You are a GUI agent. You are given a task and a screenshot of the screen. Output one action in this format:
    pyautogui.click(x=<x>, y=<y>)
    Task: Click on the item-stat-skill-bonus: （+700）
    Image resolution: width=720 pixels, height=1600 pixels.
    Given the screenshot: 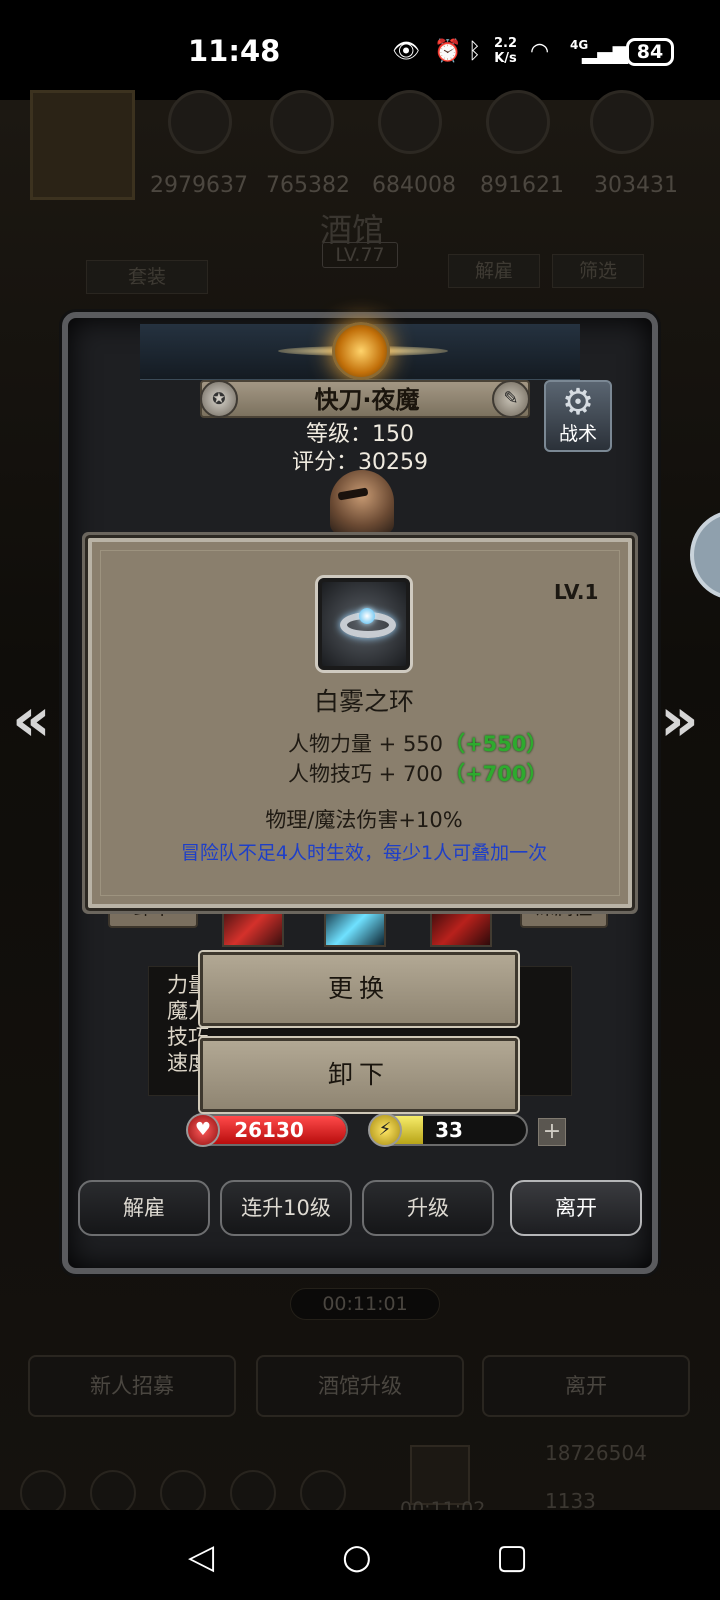 What is the action you would take?
    pyautogui.click(x=496, y=774)
    